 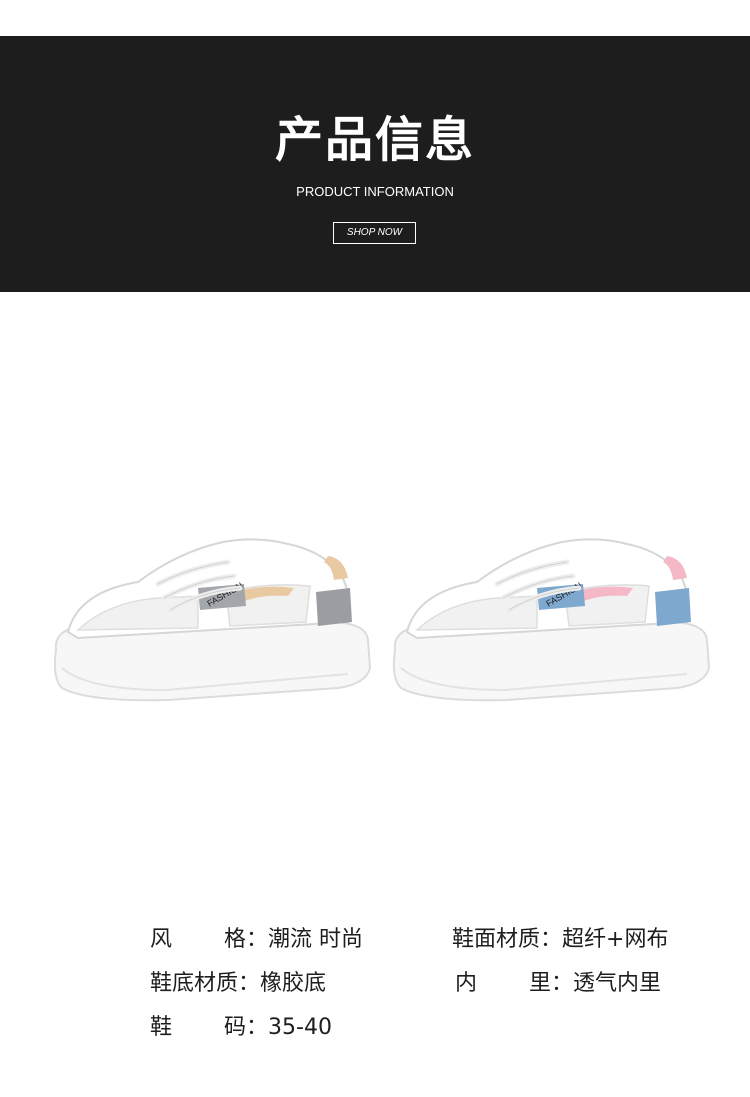 What do you see at coordinates (615, 939) in the screenshot?
I see `spec-upper-value: 超纤+网布` at bounding box center [615, 939].